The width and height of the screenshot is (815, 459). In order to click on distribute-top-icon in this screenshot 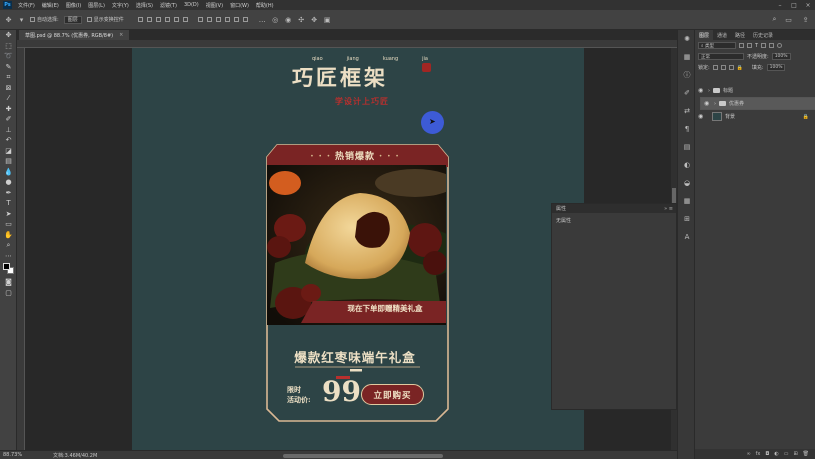, I will do `click(227, 19)`.